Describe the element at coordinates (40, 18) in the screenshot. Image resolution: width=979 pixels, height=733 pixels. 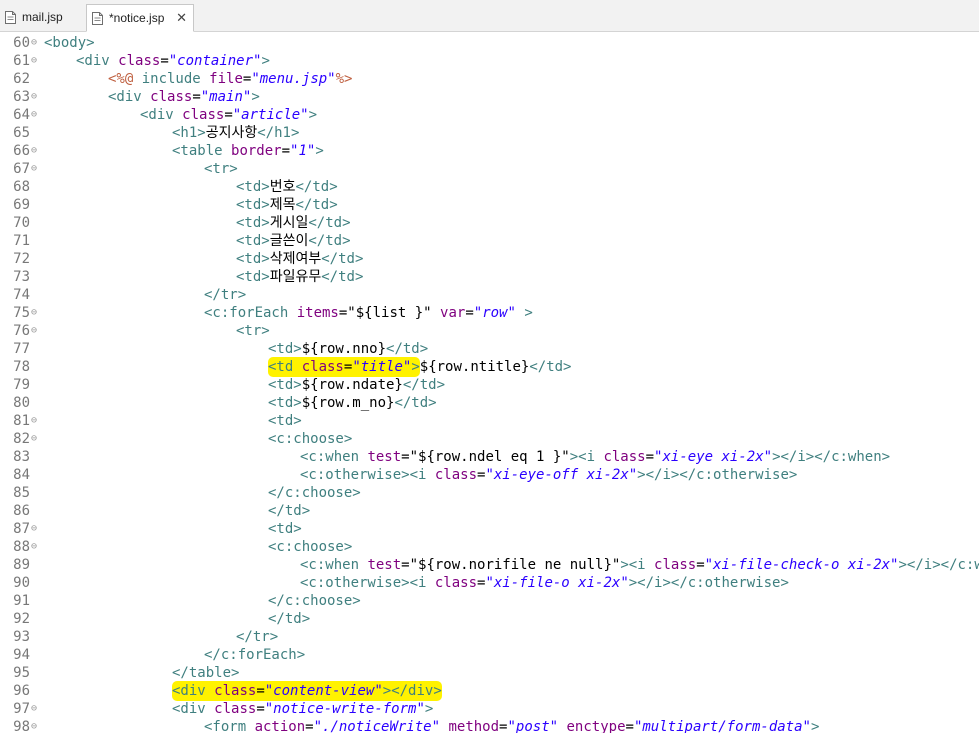
I see `tab-mail-jsp: mail.jsp` at that location.